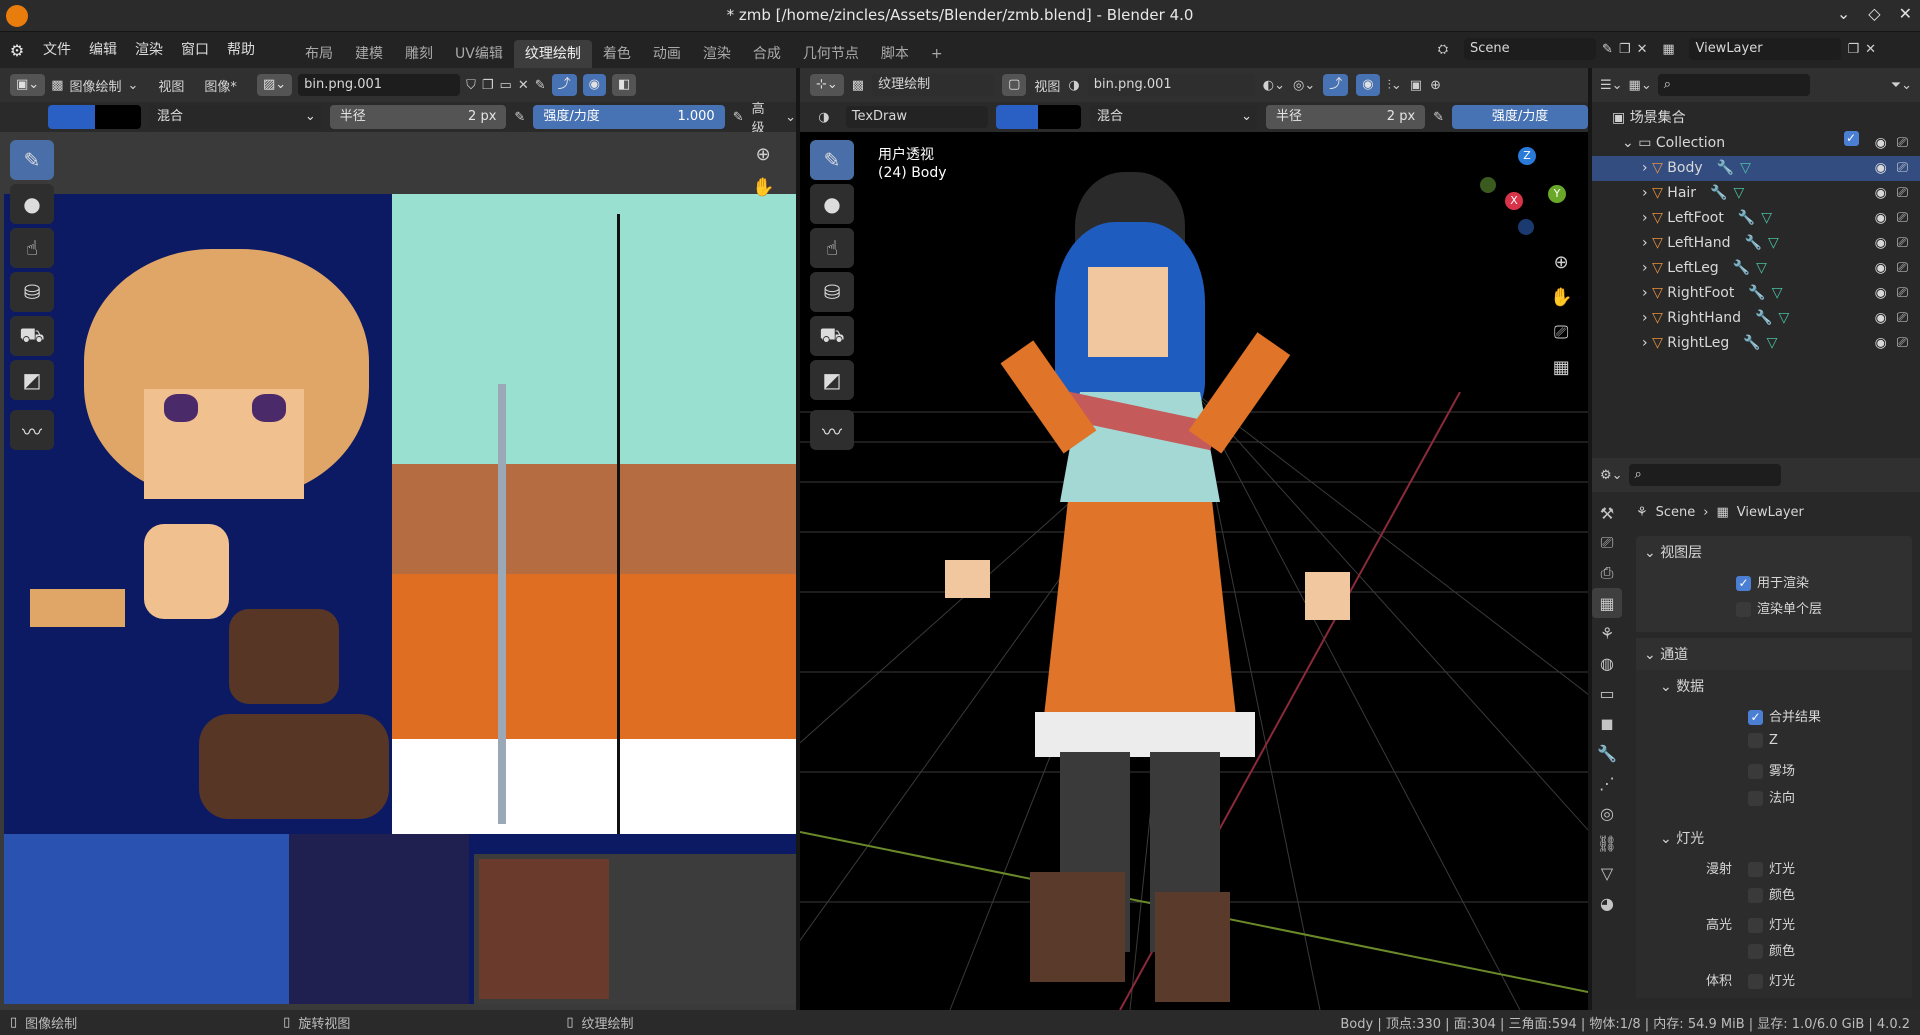 This screenshot has width=1920, height=1035. Describe the element at coordinates (519, 117) in the screenshot. I see `pressure-icon: ✎` at that location.